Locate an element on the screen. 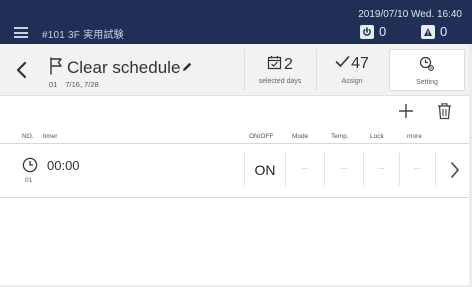 This screenshot has width=472, height=287. assign-value: 47 is located at coordinates (352, 64).